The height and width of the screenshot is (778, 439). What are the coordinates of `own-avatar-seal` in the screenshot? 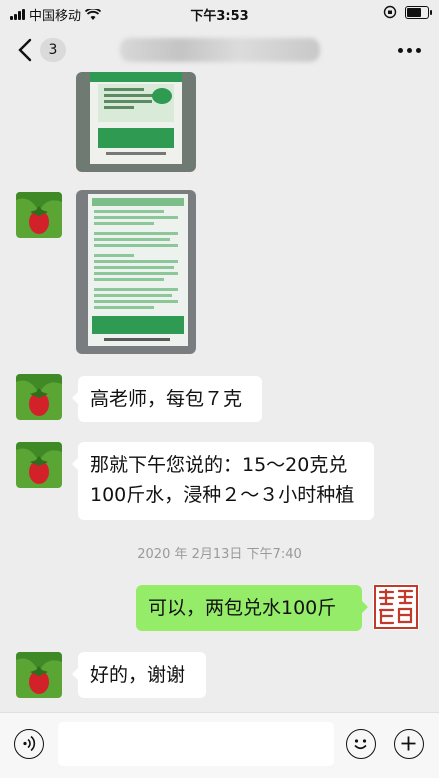 It's located at (396, 607).